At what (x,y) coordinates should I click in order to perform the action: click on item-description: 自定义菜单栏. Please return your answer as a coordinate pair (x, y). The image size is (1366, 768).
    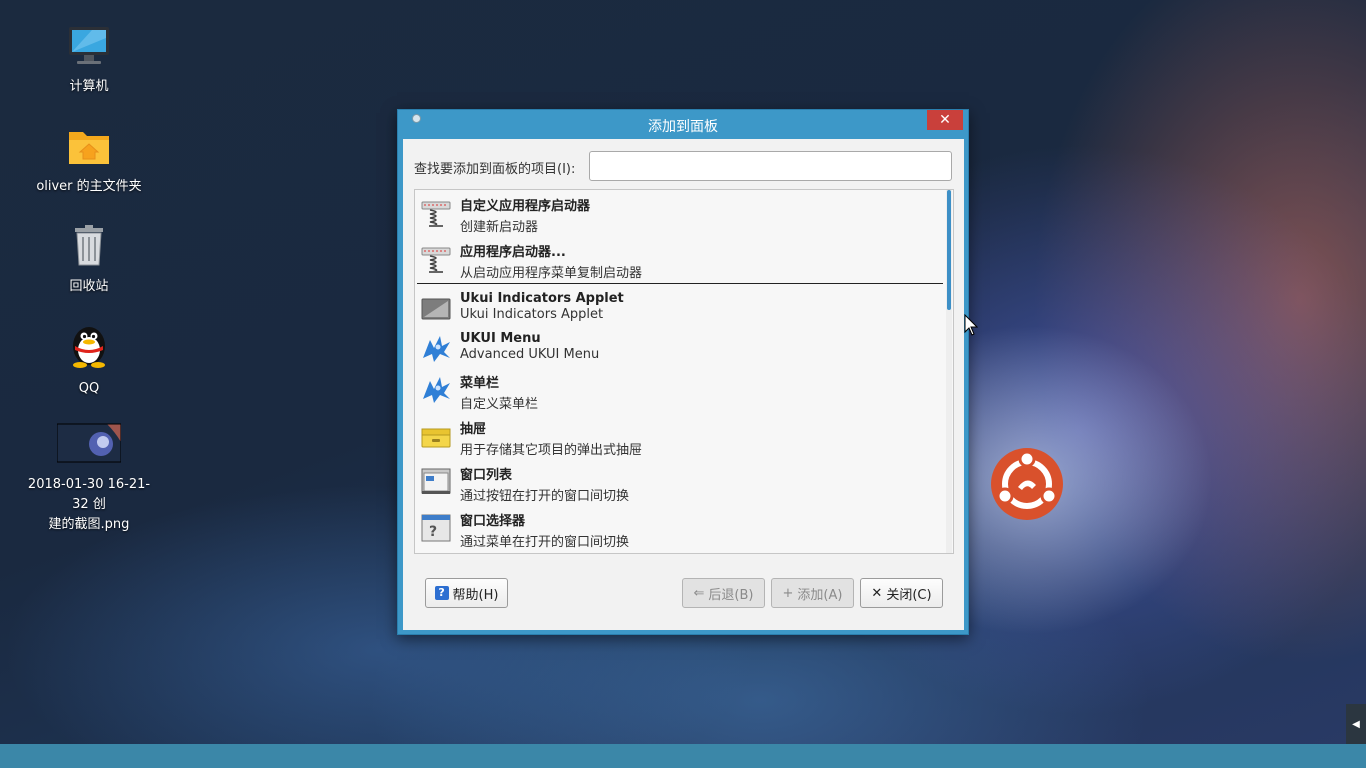
    Looking at the image, I should click on (499, 404).